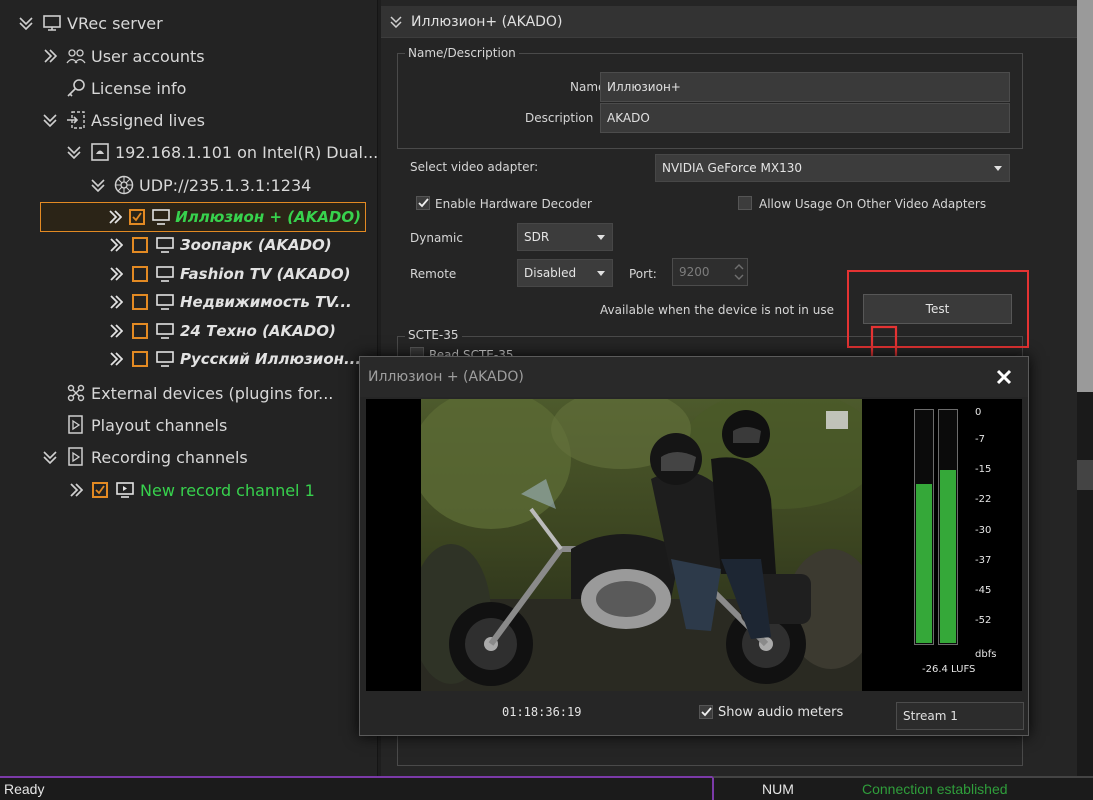  I want to click on tree-node-license-info: License info, so click(126, 88).